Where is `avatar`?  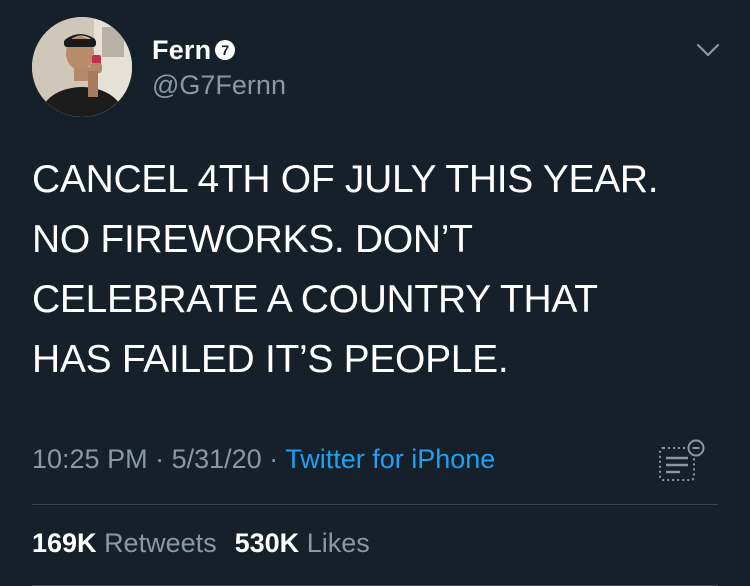
avatar is located at coordinates (82, 67).